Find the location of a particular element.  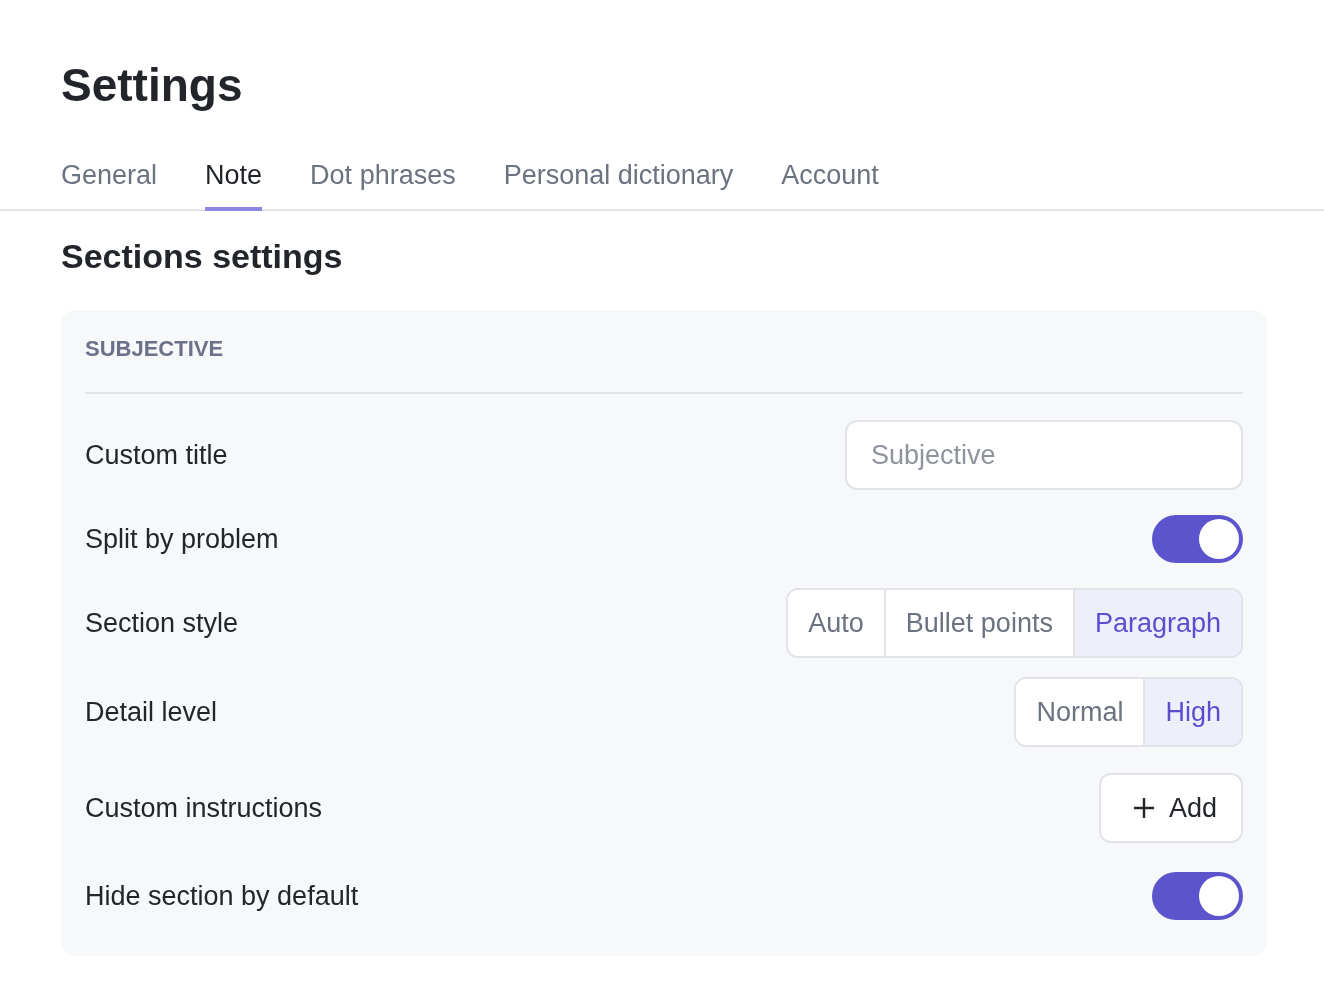

add-button: Add is located at coordinates (1170, 808).